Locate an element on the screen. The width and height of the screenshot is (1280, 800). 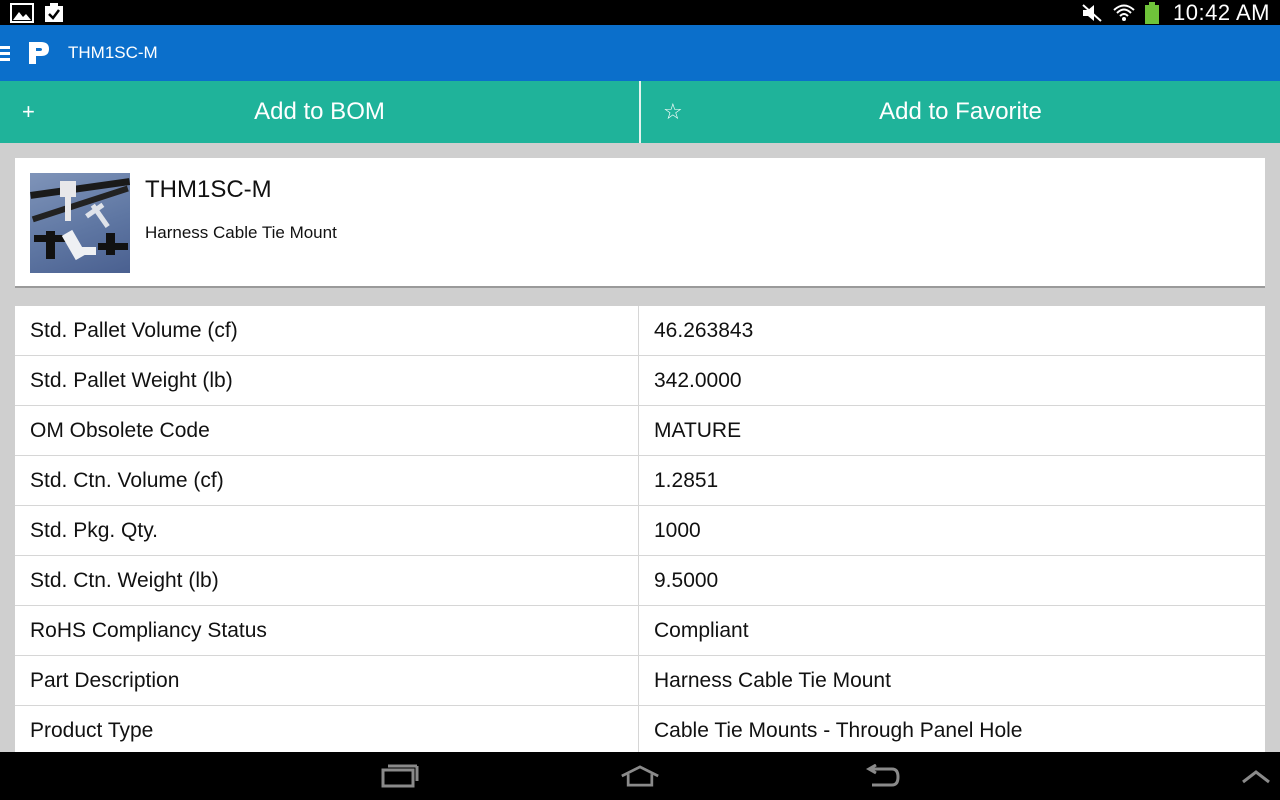
table-row: Std. Pallet Weight (lb) 342.0000 is located at coordinates (640, 381).